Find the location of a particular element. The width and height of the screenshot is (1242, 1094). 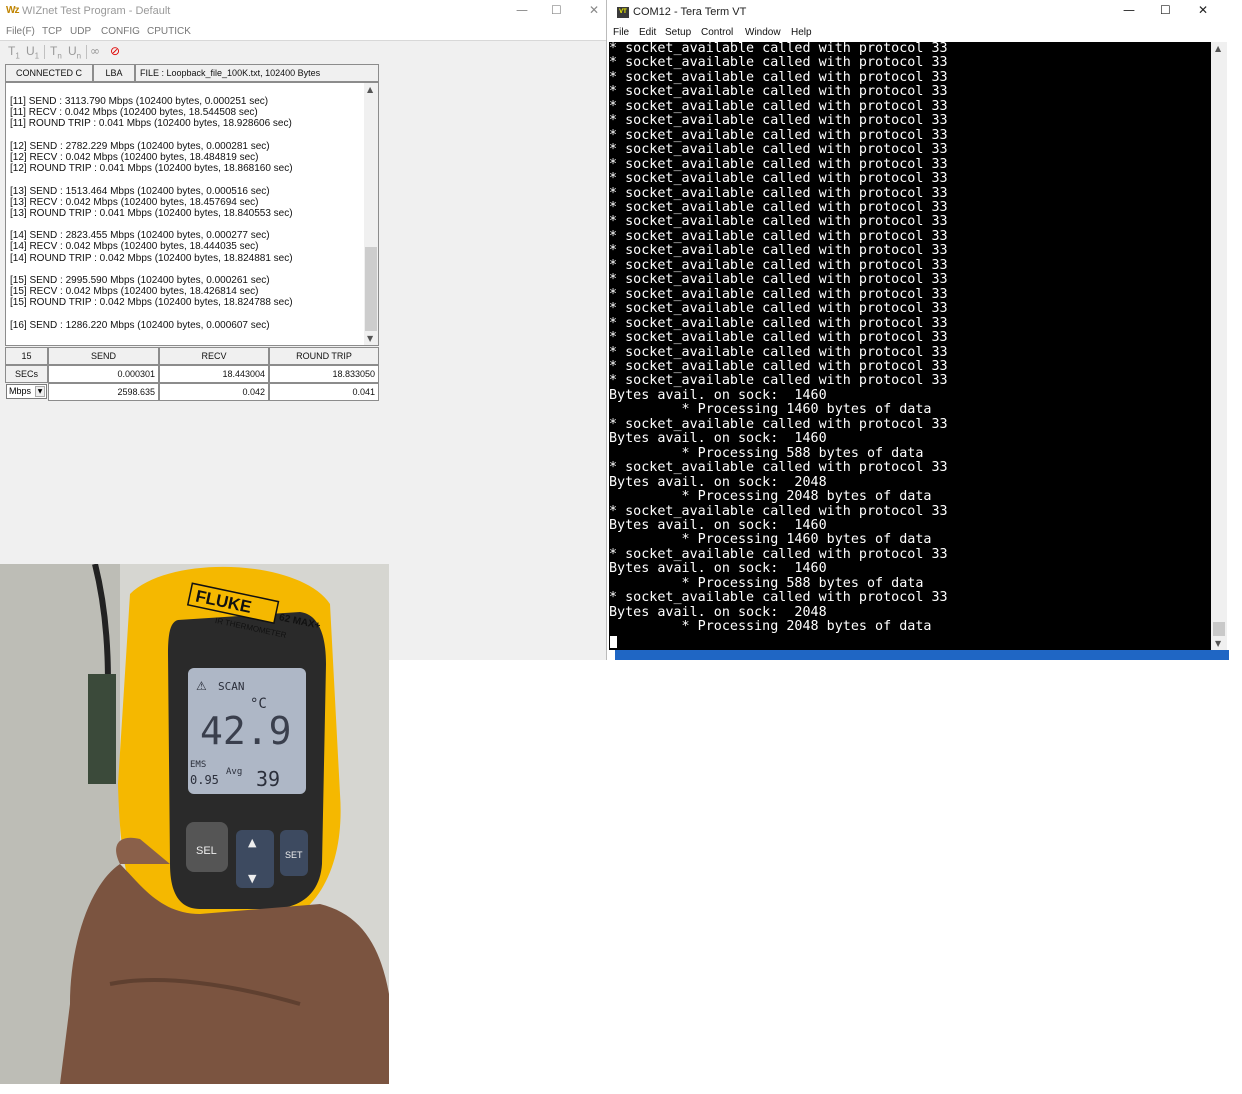

lba-status: LBA is located at coordinates (114, 73).